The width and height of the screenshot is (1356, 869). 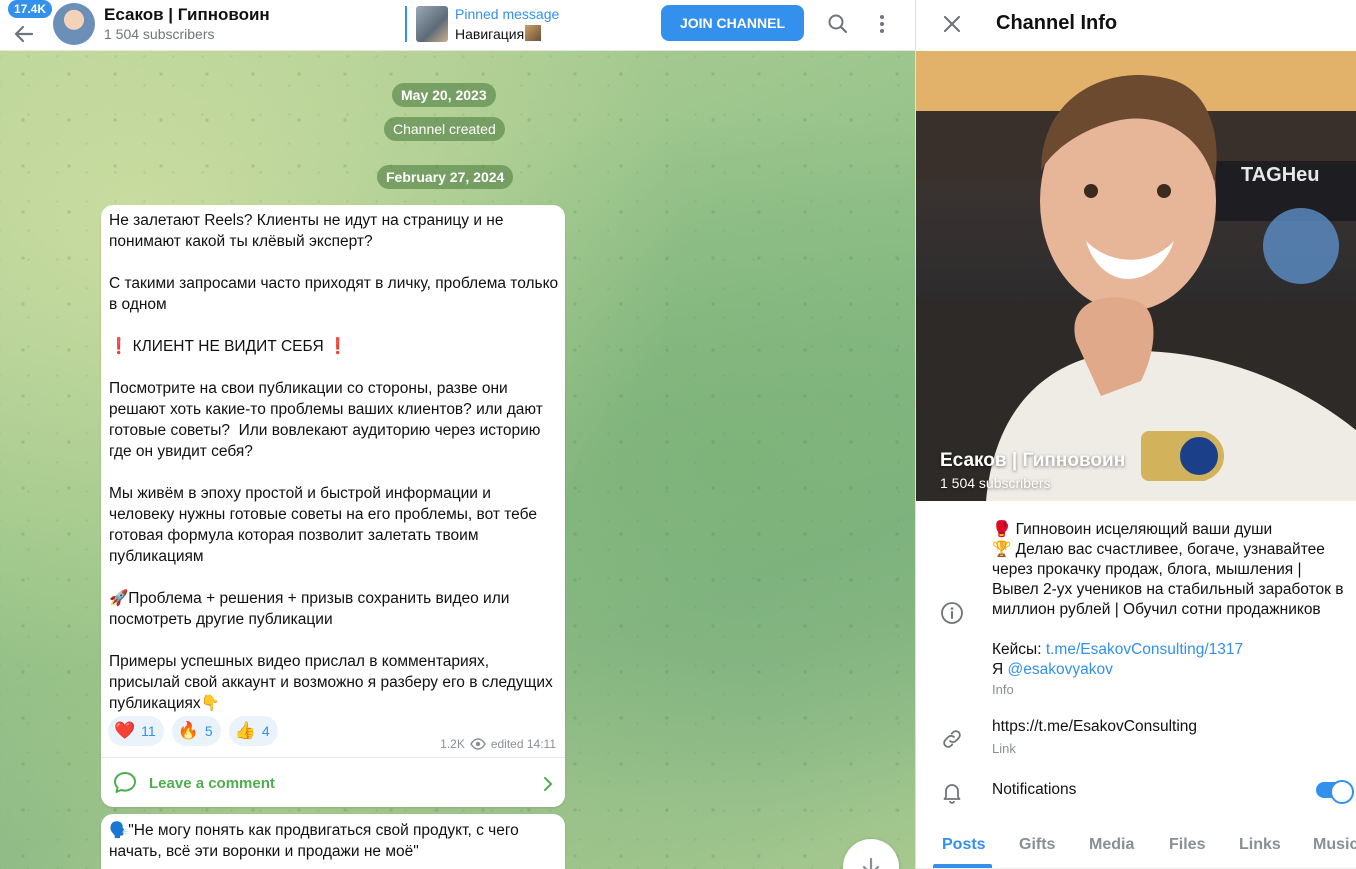 What do you see at coordinates (952, 794) in the screenshot?
I see `bell-icon` at bounding box center [952, 794].